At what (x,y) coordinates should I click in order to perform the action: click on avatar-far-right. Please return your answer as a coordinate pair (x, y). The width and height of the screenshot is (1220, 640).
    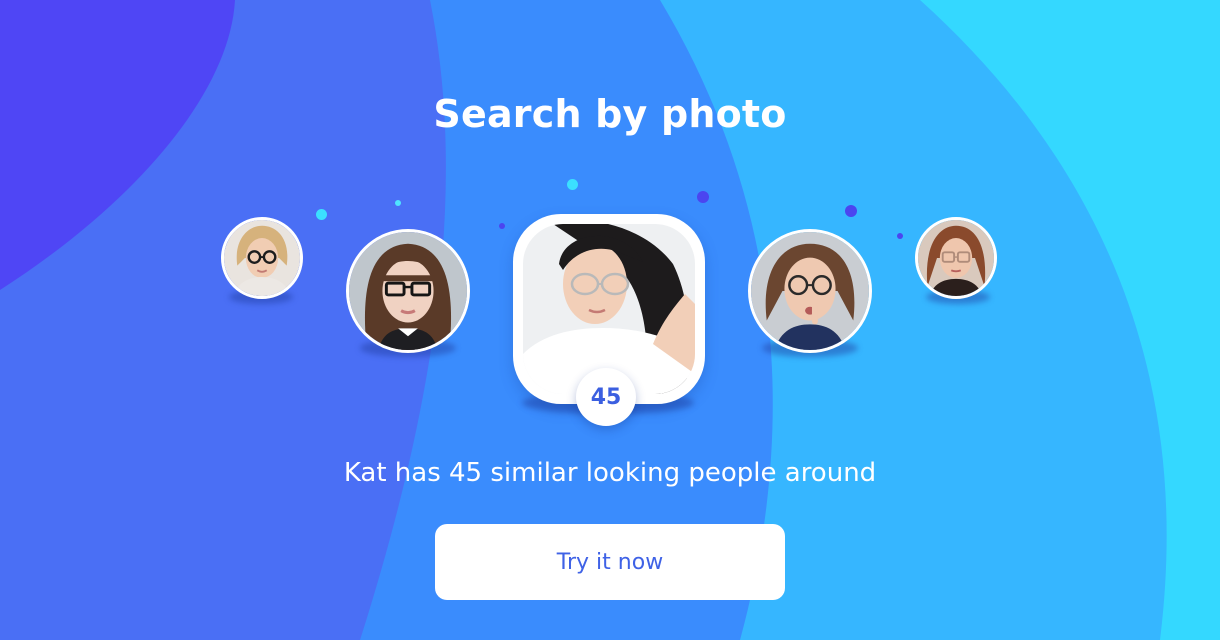
    Looking at the image, I should click on (956, 258).